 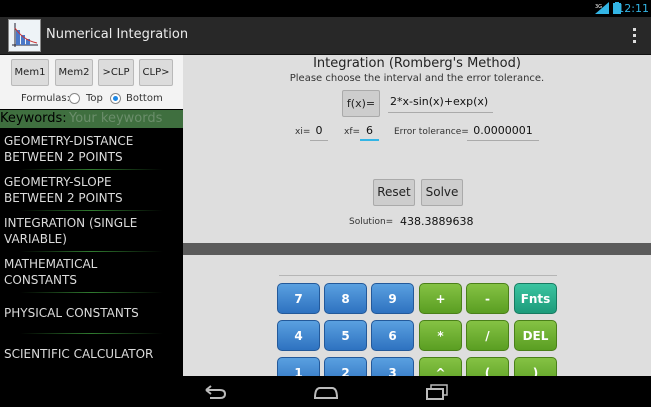 What do you see at coordinates (303, 132) in the screenshot?
I see `xi-label: xi=` at bounding box center [303, 132].